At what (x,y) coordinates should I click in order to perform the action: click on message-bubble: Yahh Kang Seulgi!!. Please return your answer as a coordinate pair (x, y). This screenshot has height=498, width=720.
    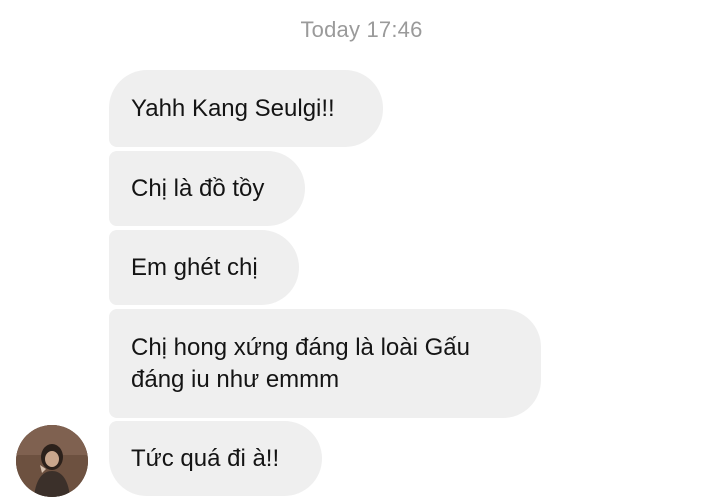
    Looking at the image, I should click on (246, 108).